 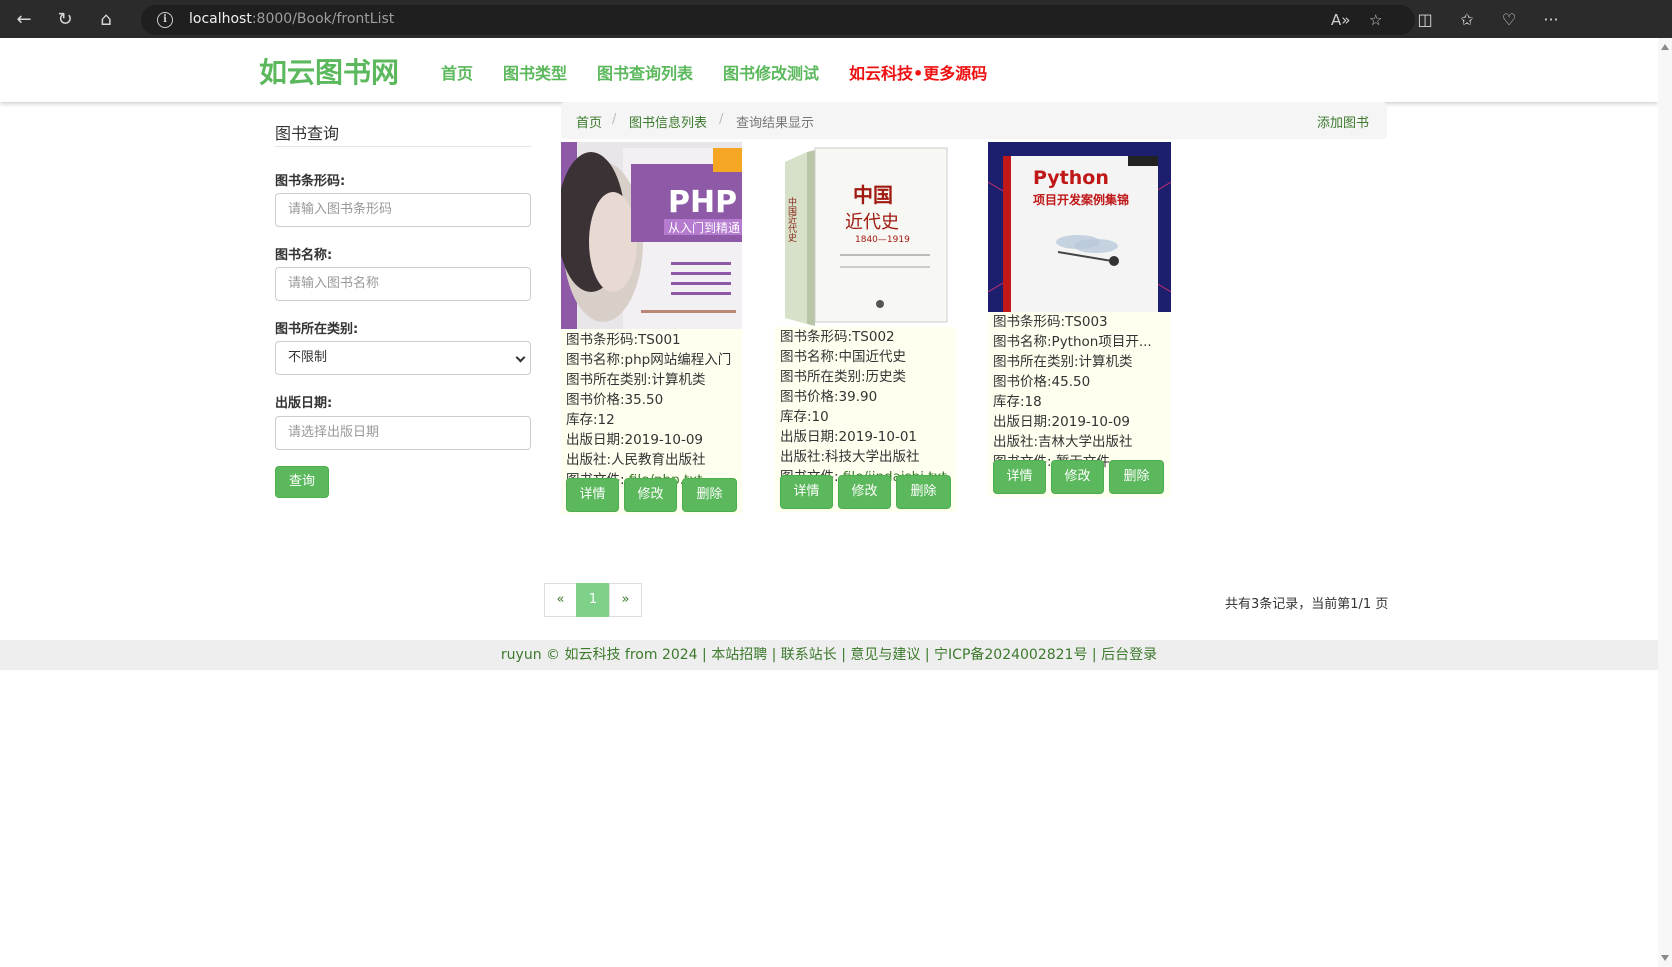 I want to click on cover-title-text: PHP, so click(x=702, y=202).